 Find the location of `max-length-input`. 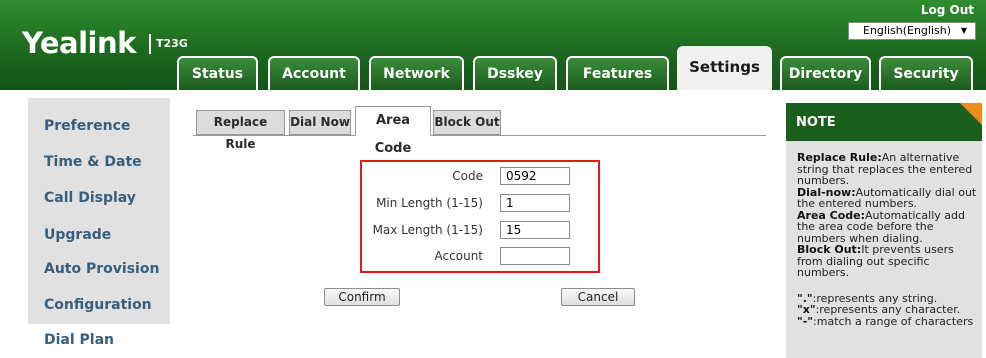

max-length-input is located at coordinates (535, 230).